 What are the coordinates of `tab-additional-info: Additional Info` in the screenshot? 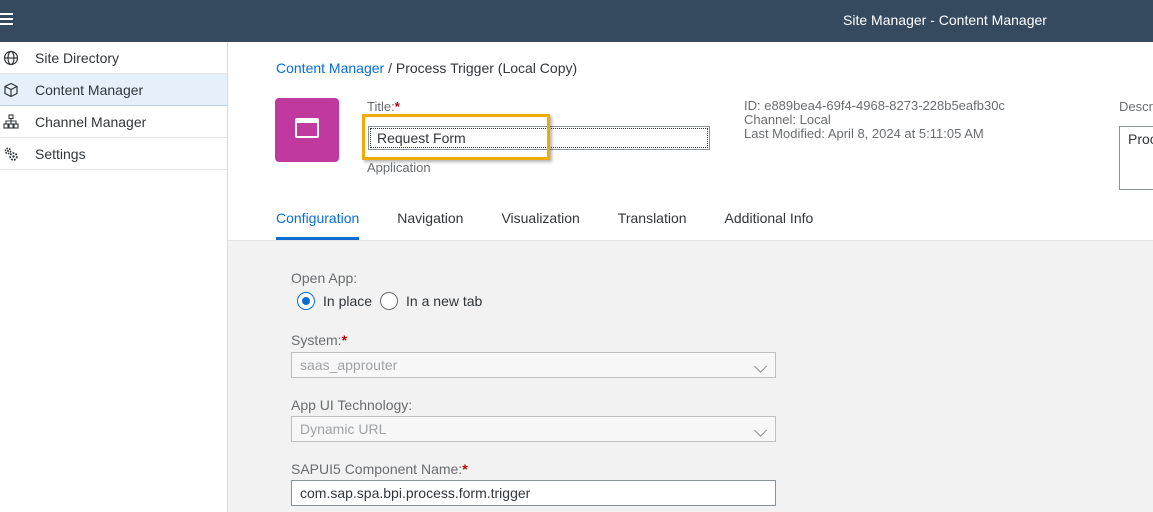 It's located at (769, 223).